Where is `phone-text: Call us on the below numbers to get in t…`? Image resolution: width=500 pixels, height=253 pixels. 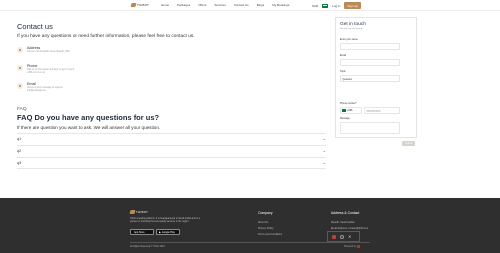
phone-text: Call us on the below numbers to get in t… is located at coordinates (51, 71).